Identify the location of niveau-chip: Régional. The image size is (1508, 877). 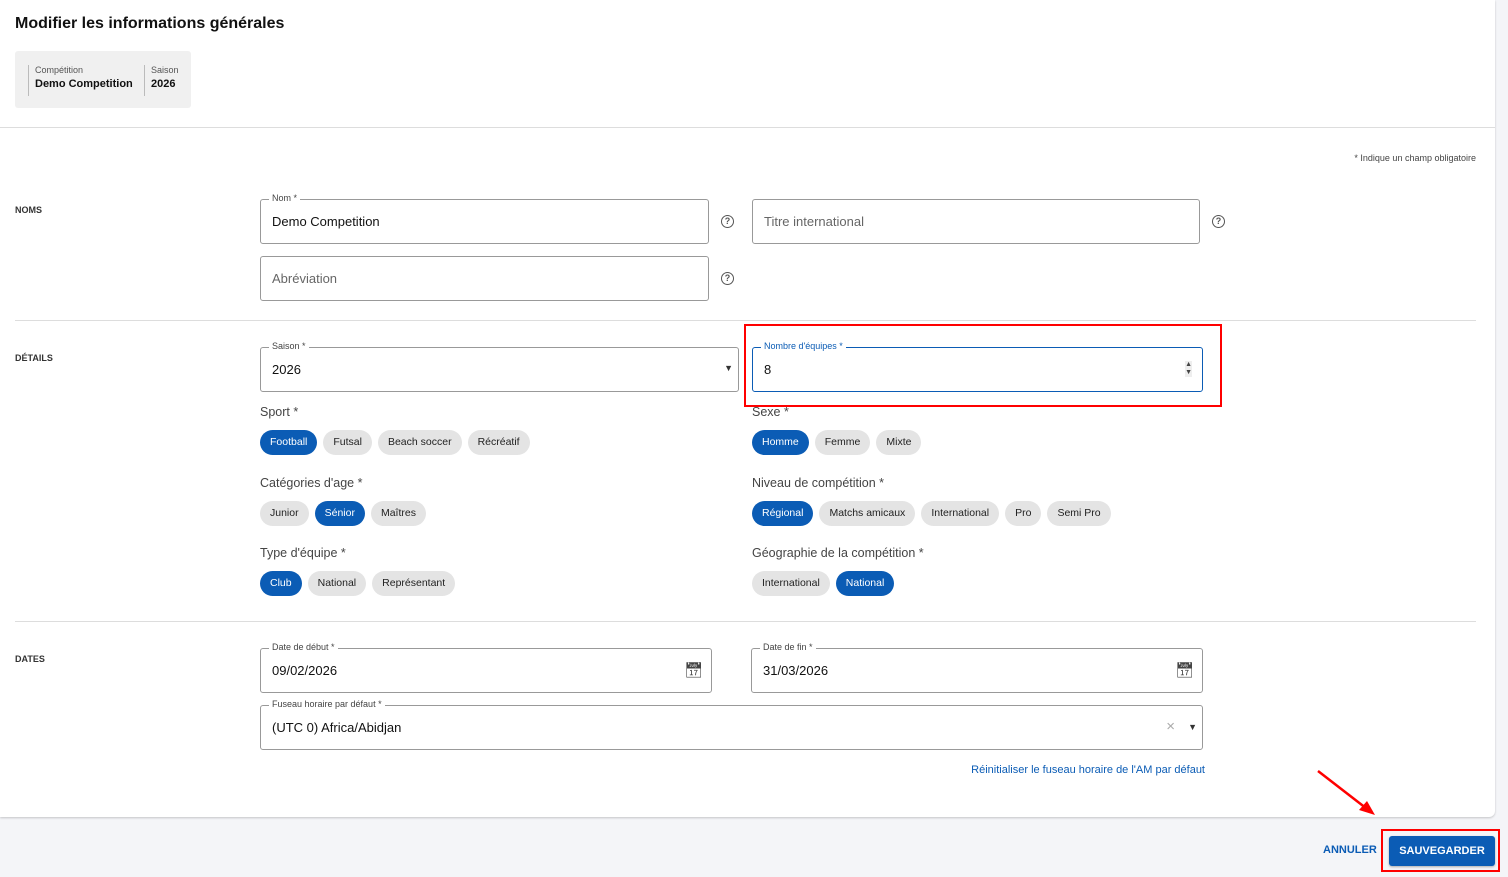
(783, 513).